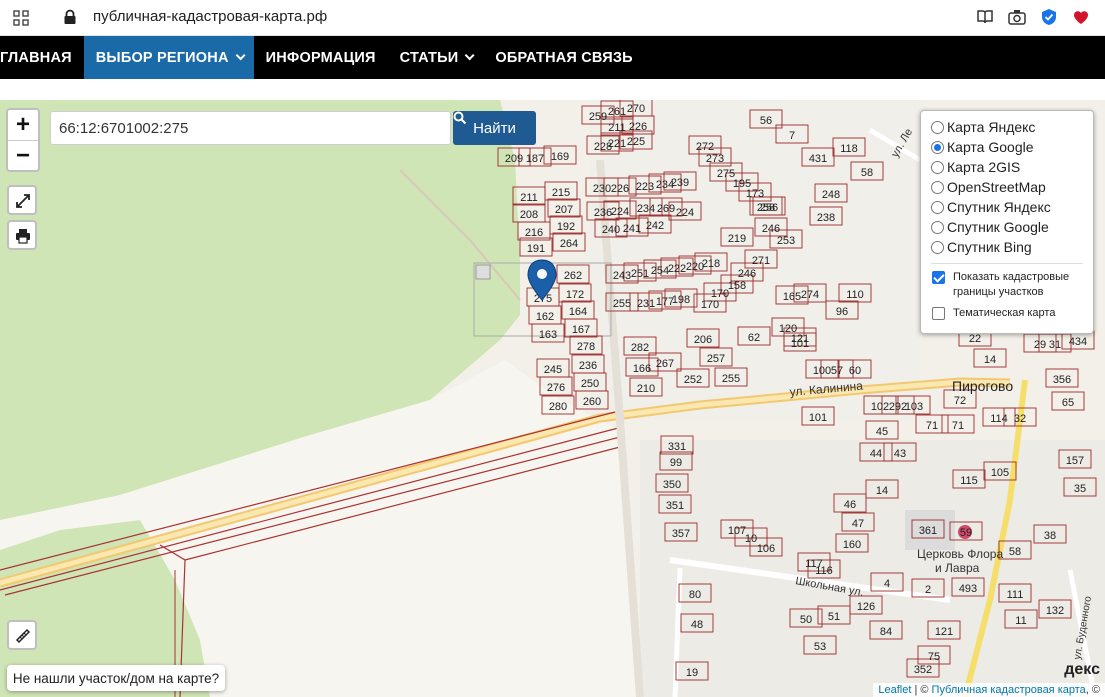 The width and height of the screenshot is (1105, 697). I want to click on lock-icon, so click(70, 17).